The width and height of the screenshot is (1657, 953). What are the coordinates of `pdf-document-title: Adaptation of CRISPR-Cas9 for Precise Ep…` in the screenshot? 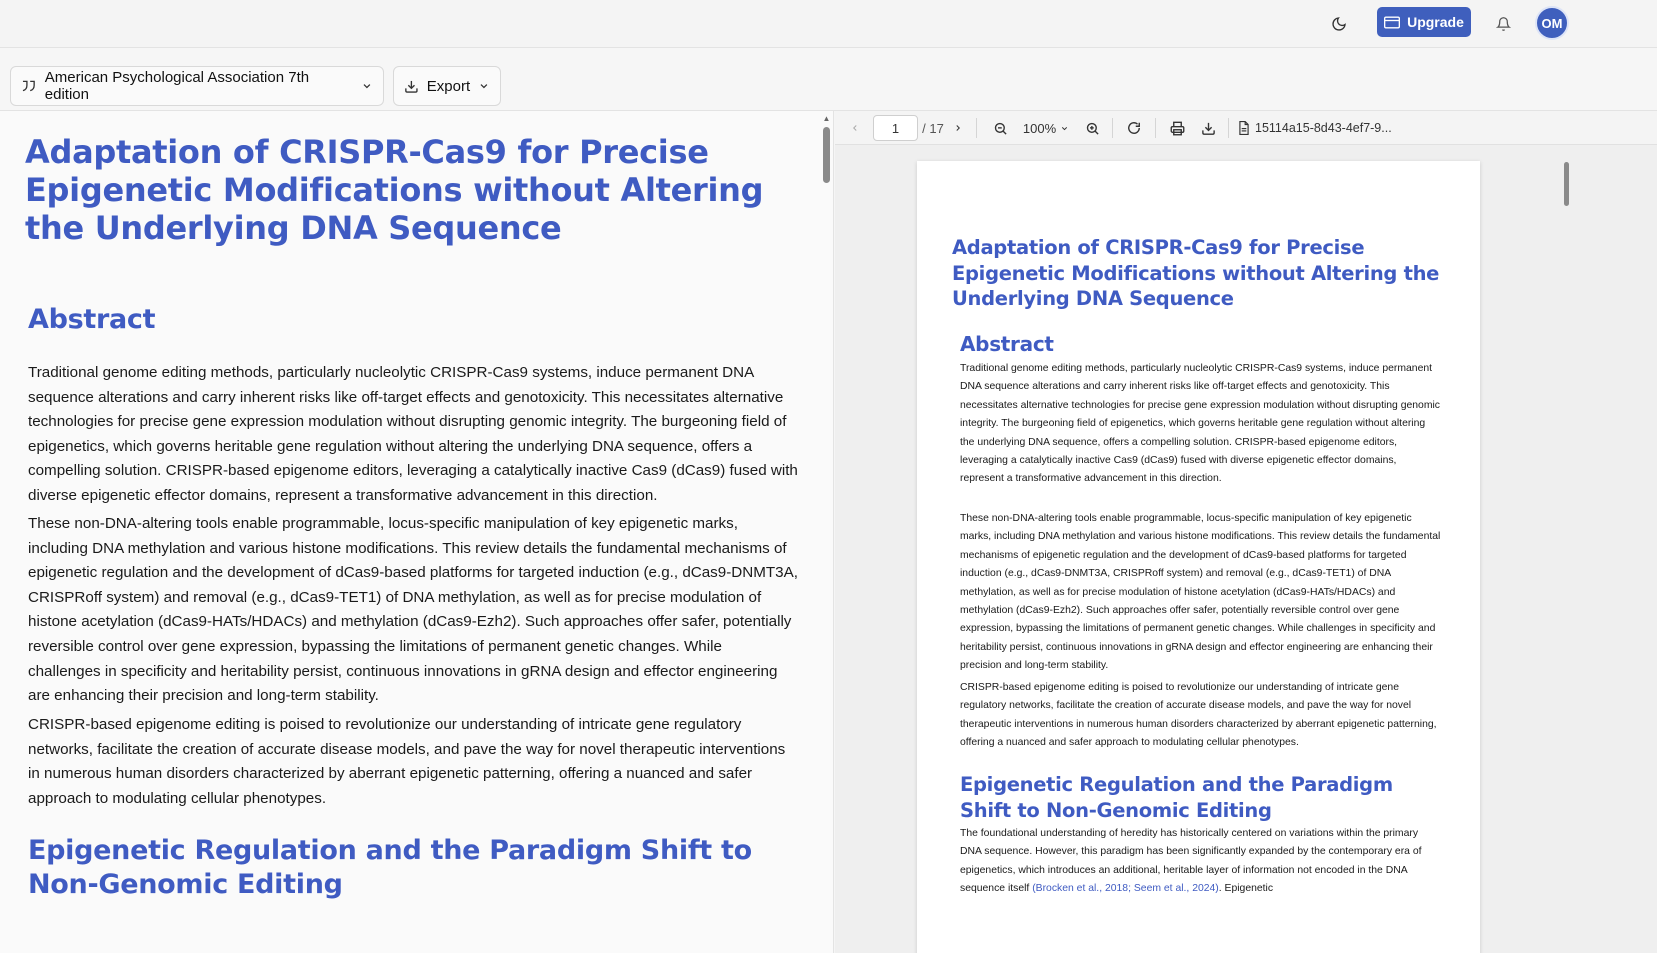 It's located at (1196, 273).